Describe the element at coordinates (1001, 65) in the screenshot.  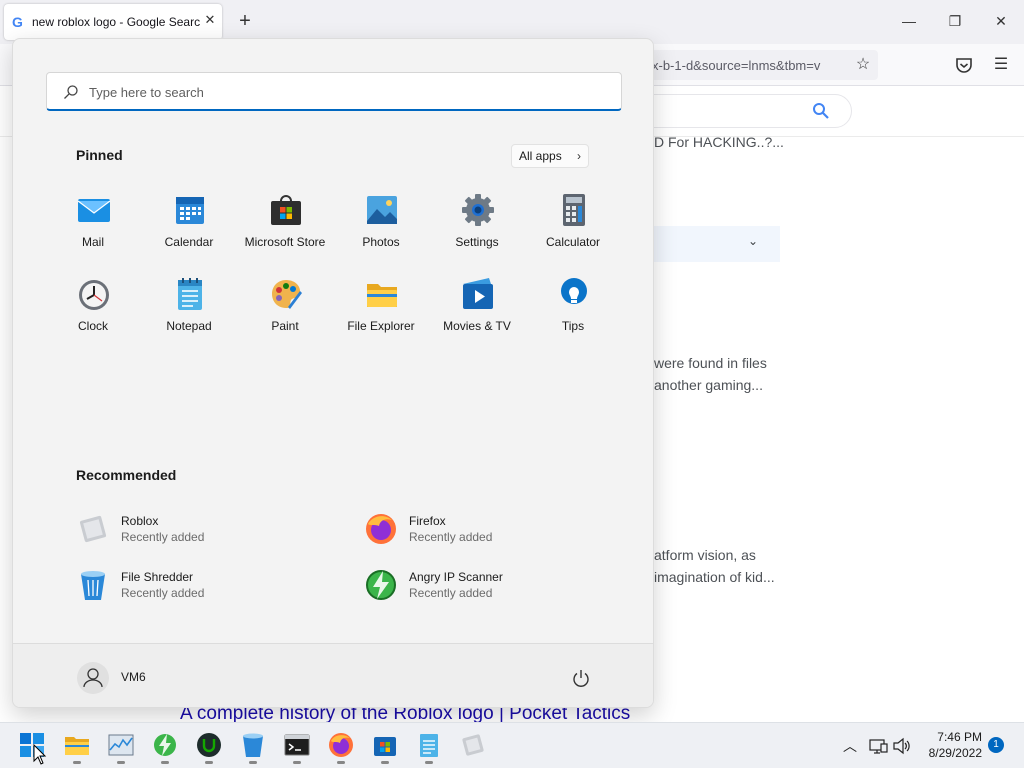
I see `hamburger-menu-icon: ☰` at that location.